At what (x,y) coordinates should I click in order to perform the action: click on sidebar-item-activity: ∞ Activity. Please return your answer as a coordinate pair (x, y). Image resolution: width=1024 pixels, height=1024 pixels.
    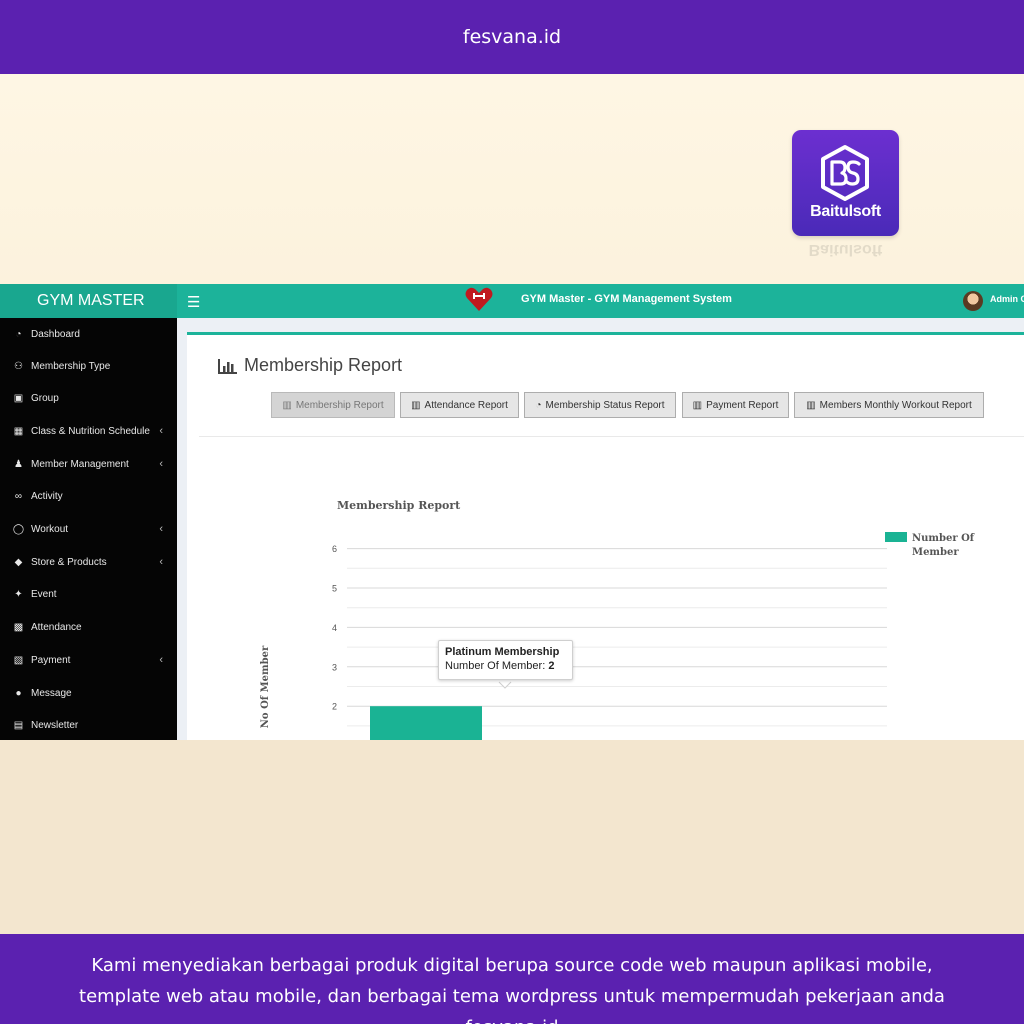
    Looking at the image, I should click on (88, 496).